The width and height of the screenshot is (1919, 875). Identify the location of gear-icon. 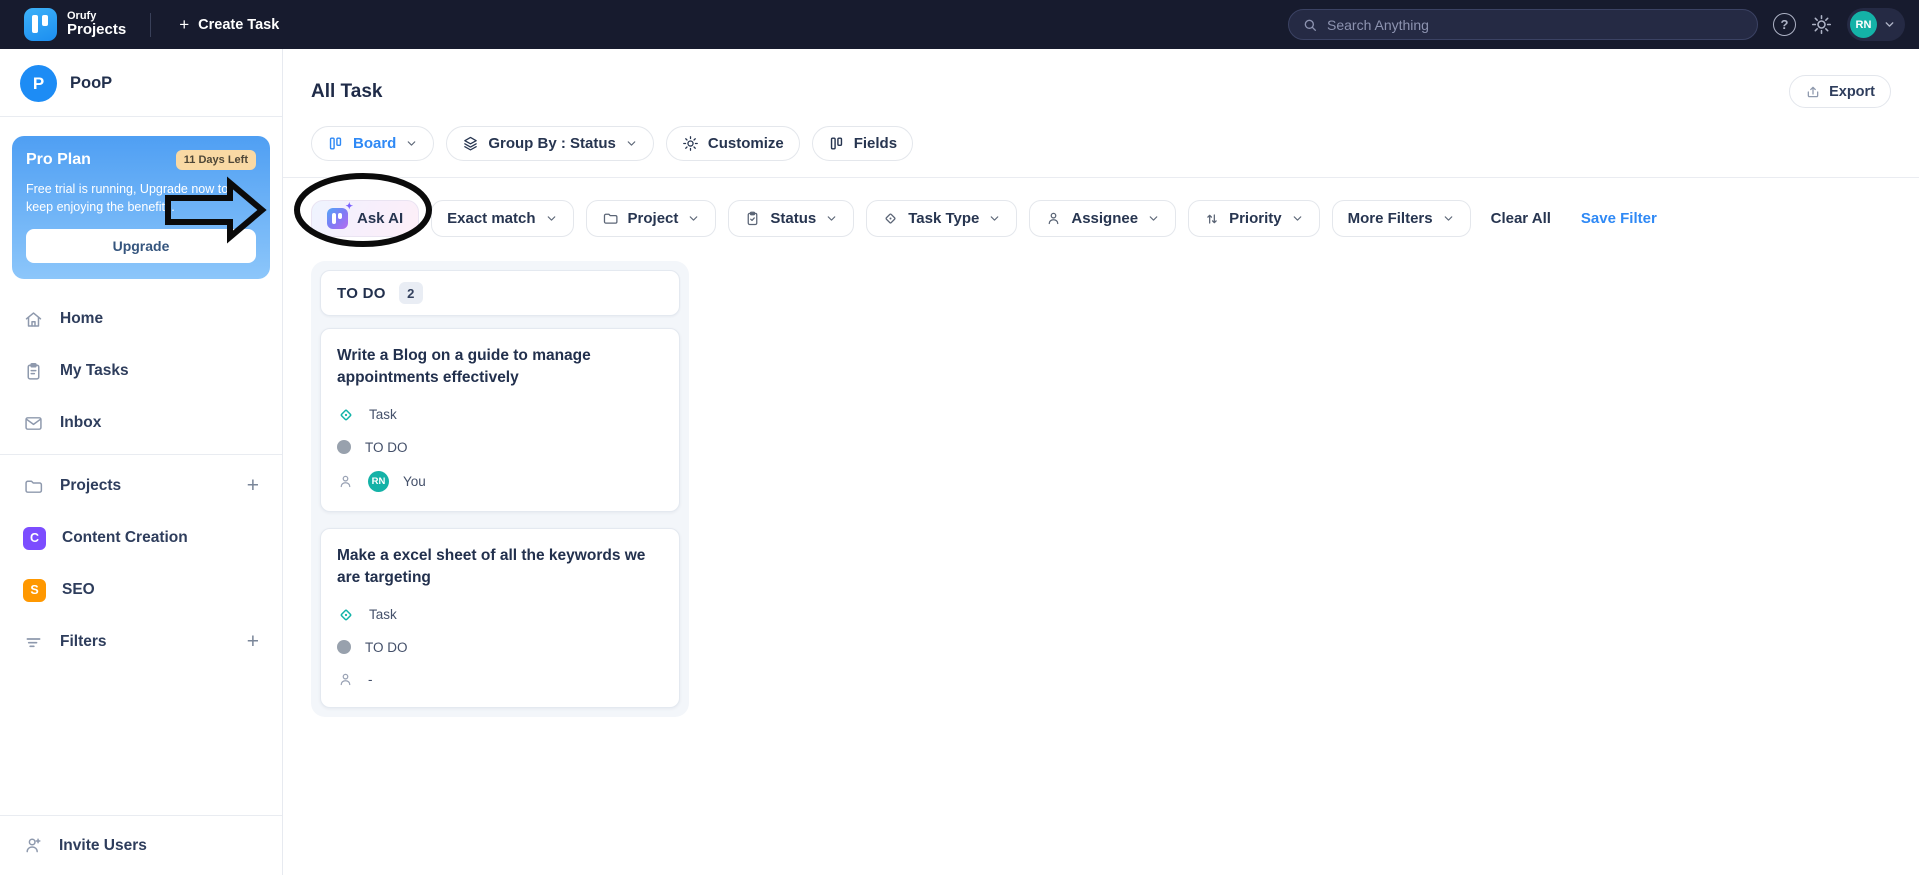
(690, 143).